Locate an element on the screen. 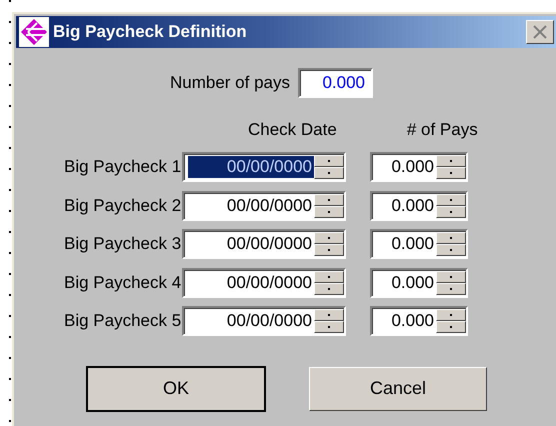 This screenshot has width=556, height=426. row-label: Big Paycheck 5 is located at coordinates (122, 321).